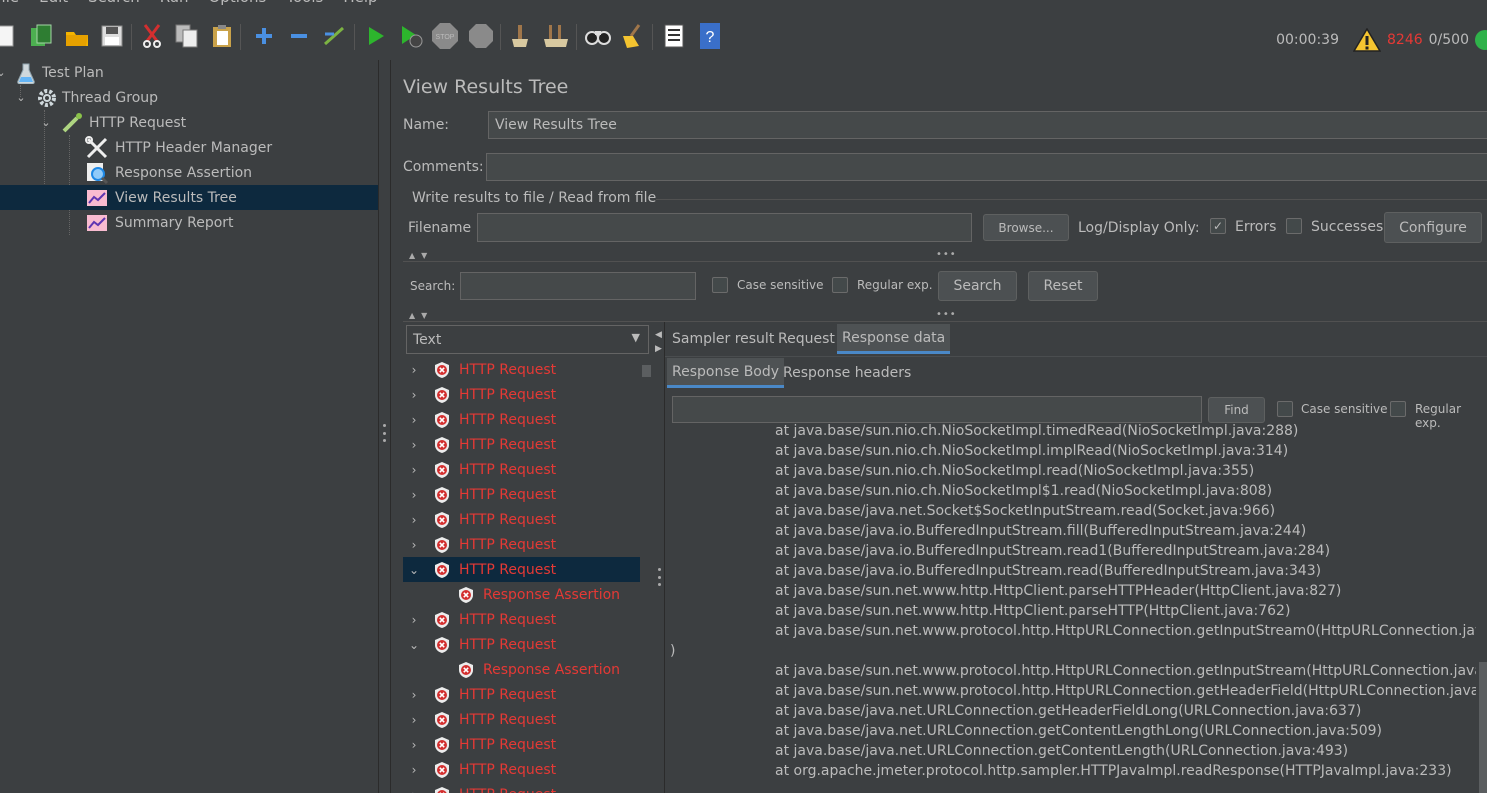 The width and height of the screenshot is (1487, 793). What do you see at coordinates (1236, 410) in the screenshot?
I see `find-button: Find` at bounding box center [1236, 410].